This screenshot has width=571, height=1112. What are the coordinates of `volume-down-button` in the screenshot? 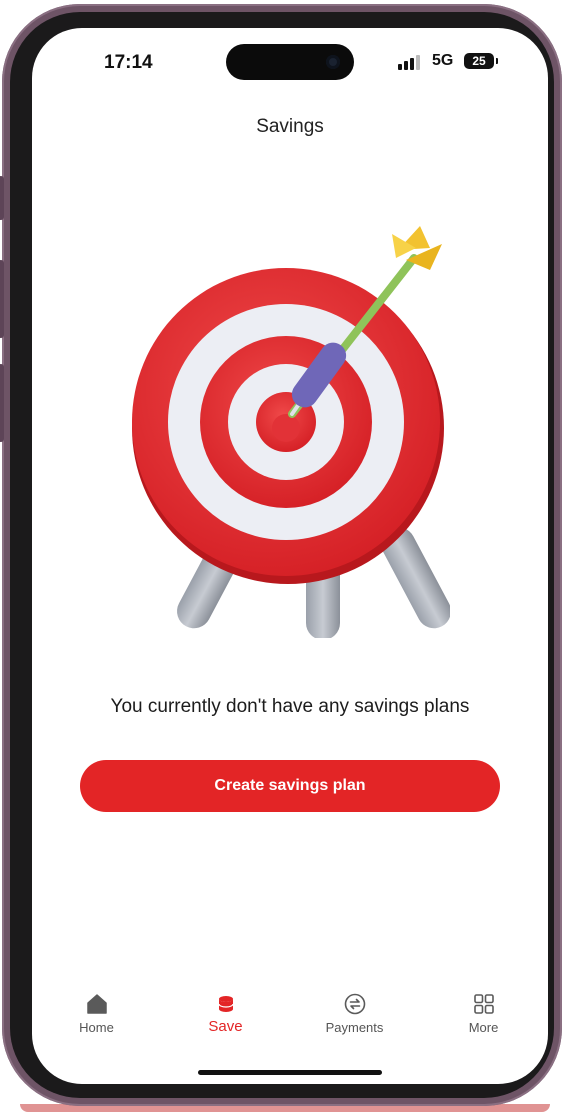 It's located at (2, 403).